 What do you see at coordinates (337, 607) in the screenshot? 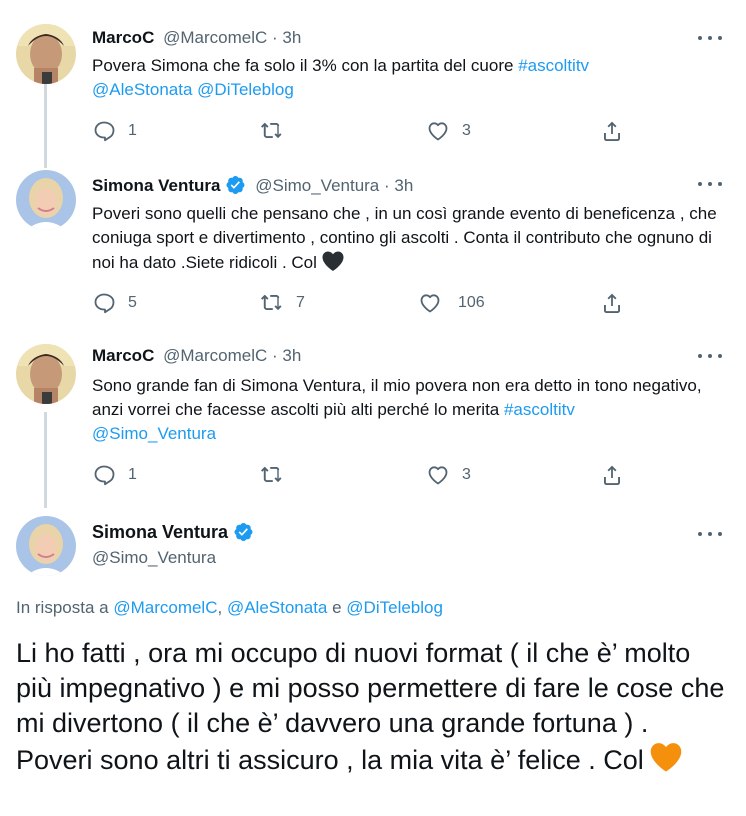
I see `reply-separator: e` at bounding box center [337, 607].